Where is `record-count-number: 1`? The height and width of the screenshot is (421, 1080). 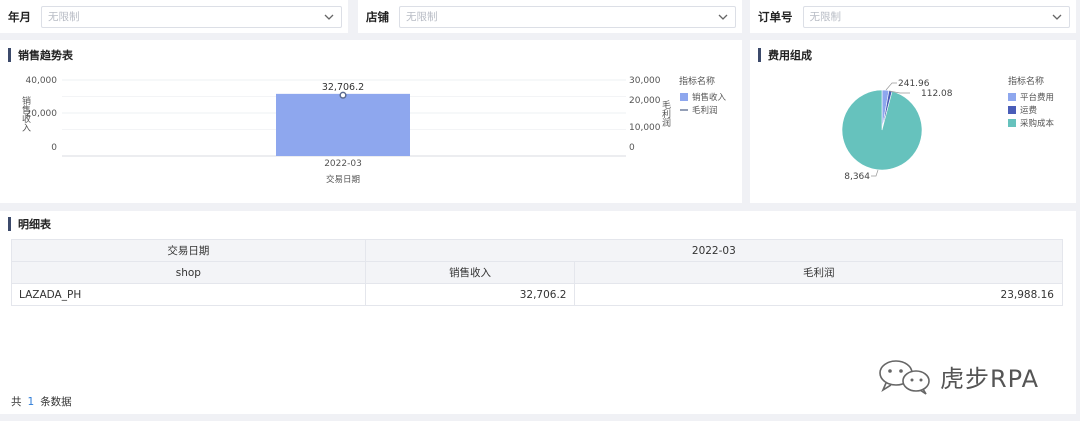 record-count-number: 1 is located at coordinates (31, 402).